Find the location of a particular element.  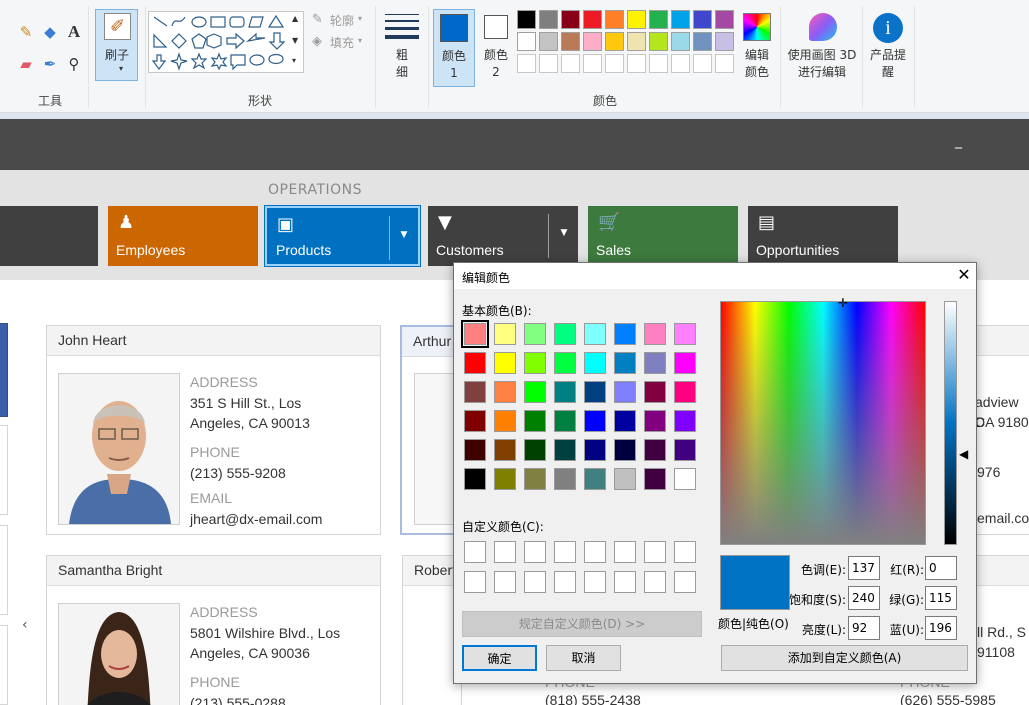

eraser-icon: ▰ is located at coordinates (26, 64).